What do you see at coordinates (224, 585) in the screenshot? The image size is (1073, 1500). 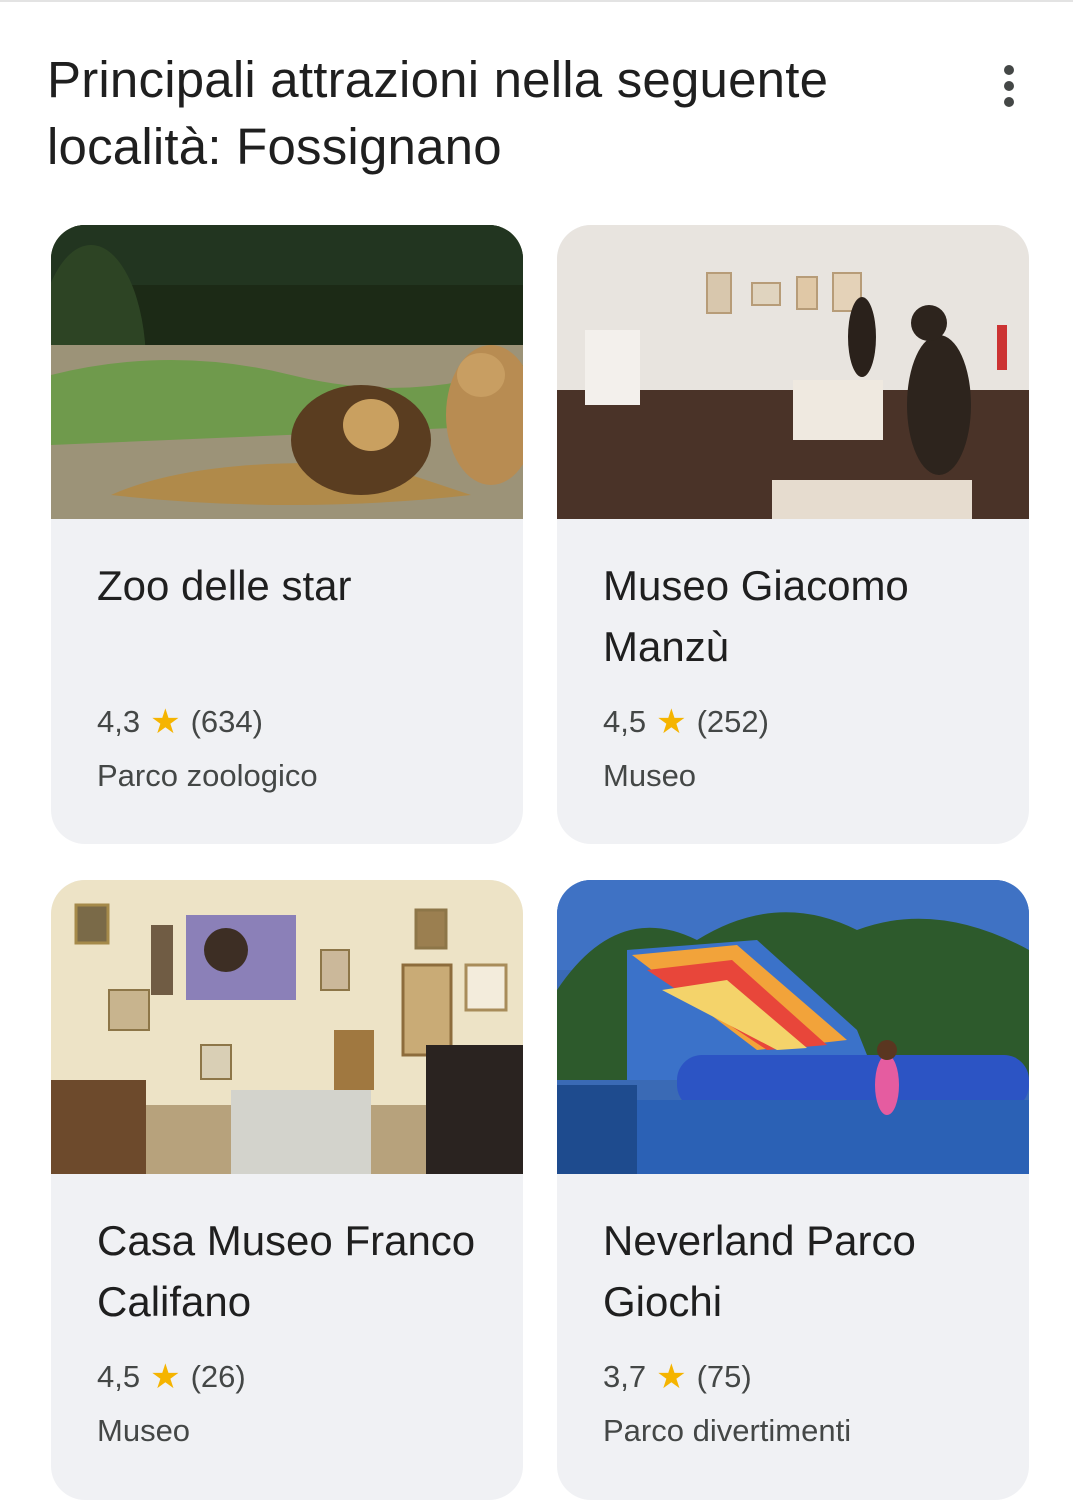 I see `attraction-name: Zoo delle star` at bounding box center [224, 585].